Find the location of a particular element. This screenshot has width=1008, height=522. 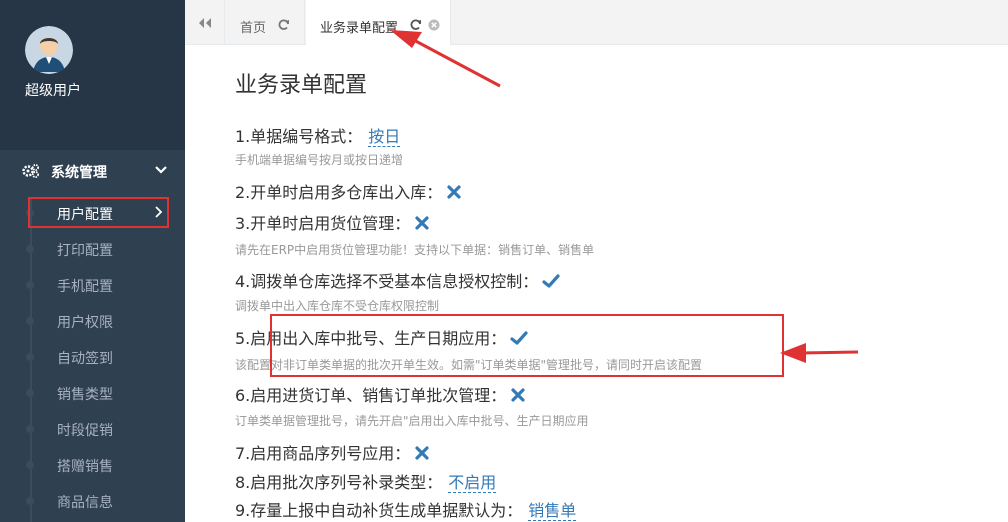

sidebar-item-mobile-config: 手机配置 is located at coordinates (102, 285).